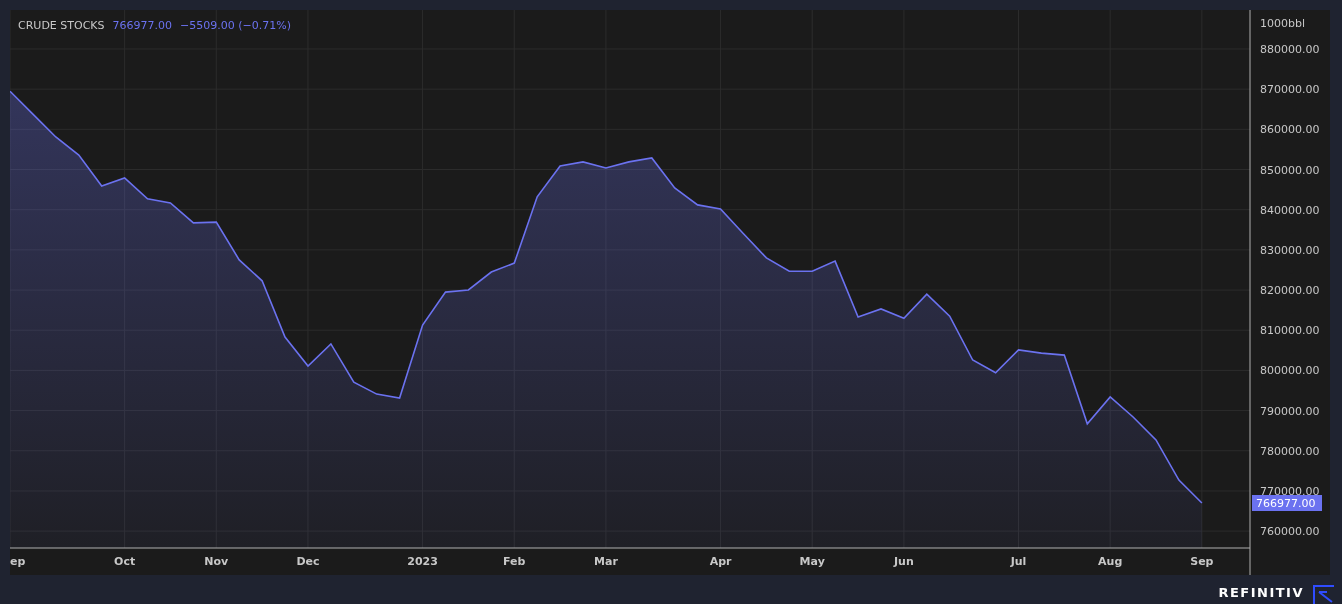 This screenshot has width=1342, height=604. I want to click on x-axis-label: Sep, so click(1202, 561).